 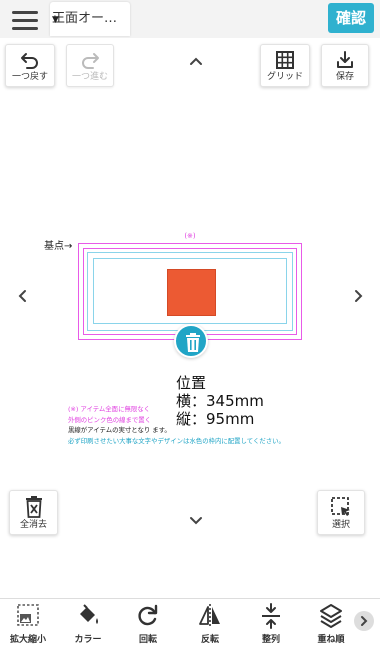 What do you see at coordinates (191, 292) in the screenshot?
I see `selected-design-element` at bounding box center [191, 292].